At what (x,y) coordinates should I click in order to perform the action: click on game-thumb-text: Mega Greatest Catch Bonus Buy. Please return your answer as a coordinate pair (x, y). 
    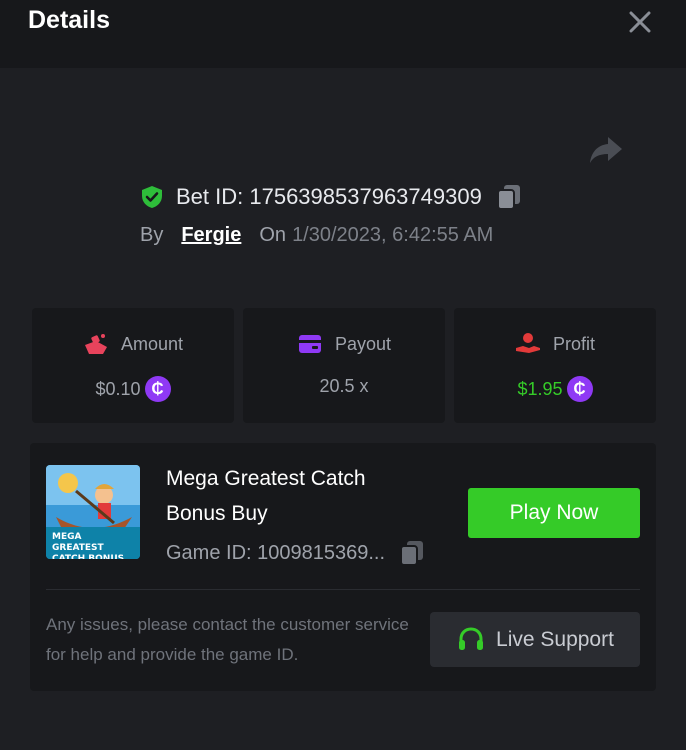
    Looking at the image, I should click on (93, 543).